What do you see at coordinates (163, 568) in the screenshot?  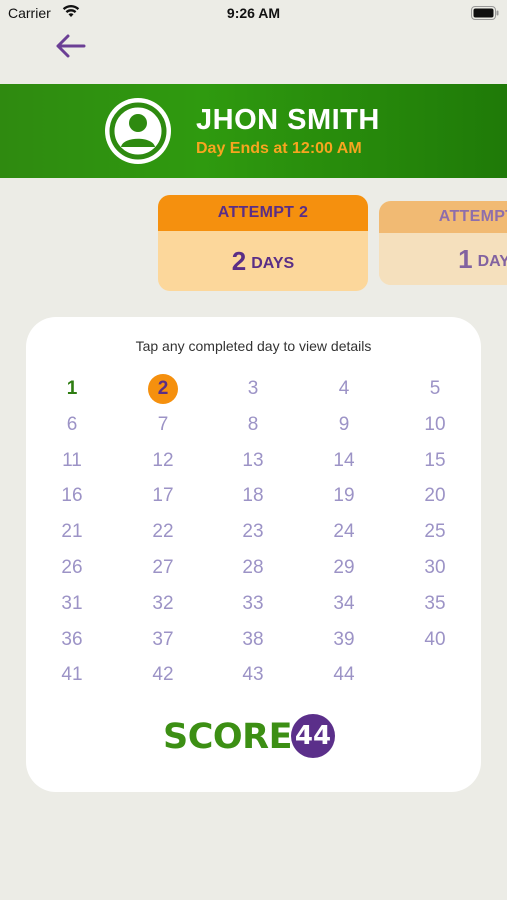 I see `calendar-day-27: 27` at bounding box center [163, 568].